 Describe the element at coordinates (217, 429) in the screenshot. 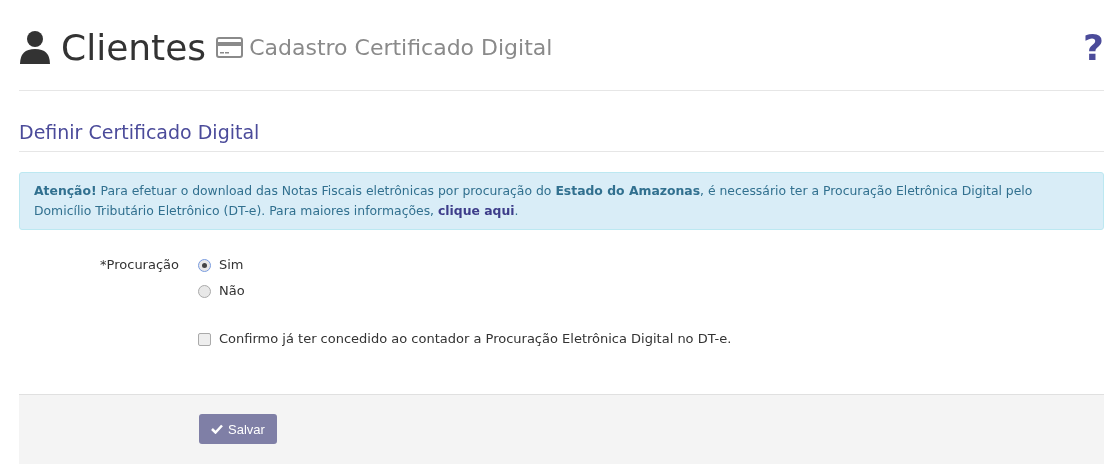

I see `check-icon` at that location.